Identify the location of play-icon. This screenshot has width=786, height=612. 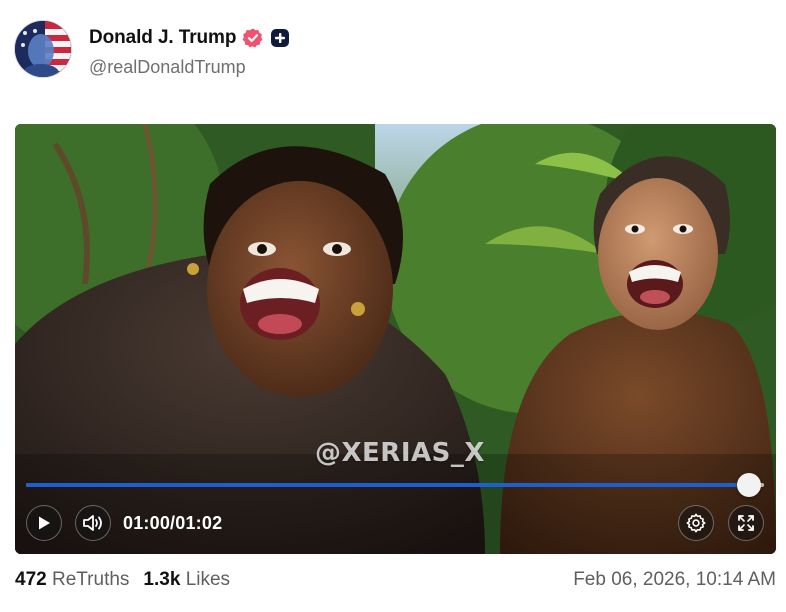
(44, 523).